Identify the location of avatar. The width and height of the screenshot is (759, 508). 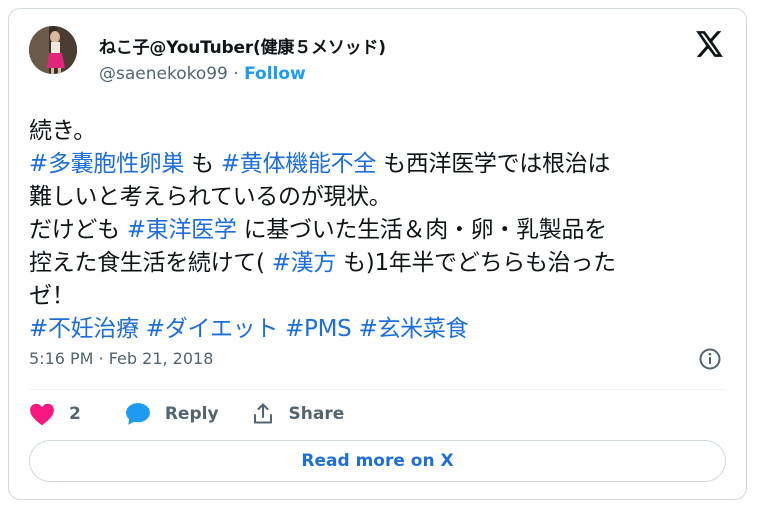
(53, 50).